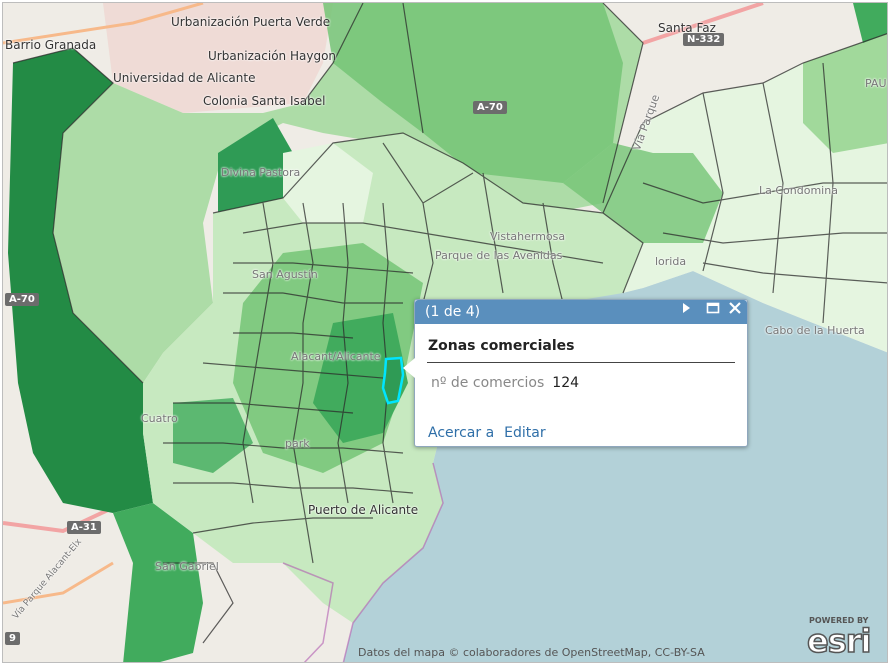  What do you see at coordinates (566, 383) in the screenshot?
I see `attribute-value: 124` at bounding box center [566, 383].